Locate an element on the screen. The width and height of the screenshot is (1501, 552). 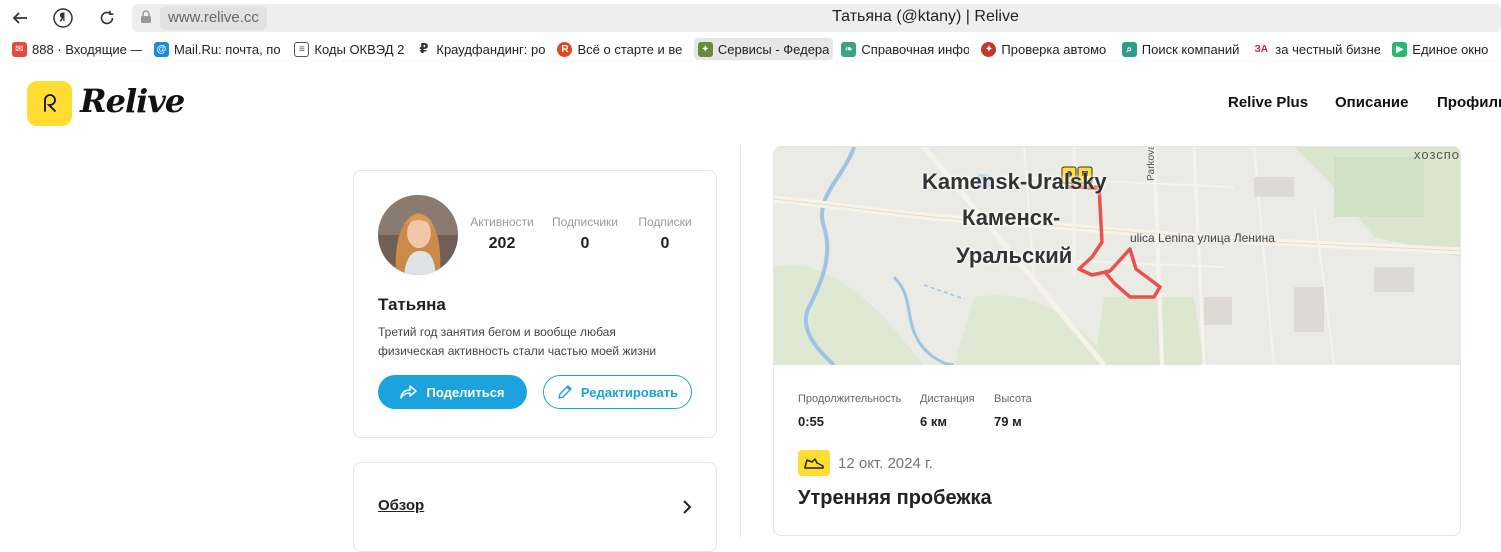
map-label-city-latin: Kamensk-Uralsky is located at coordinates (1014, 181).